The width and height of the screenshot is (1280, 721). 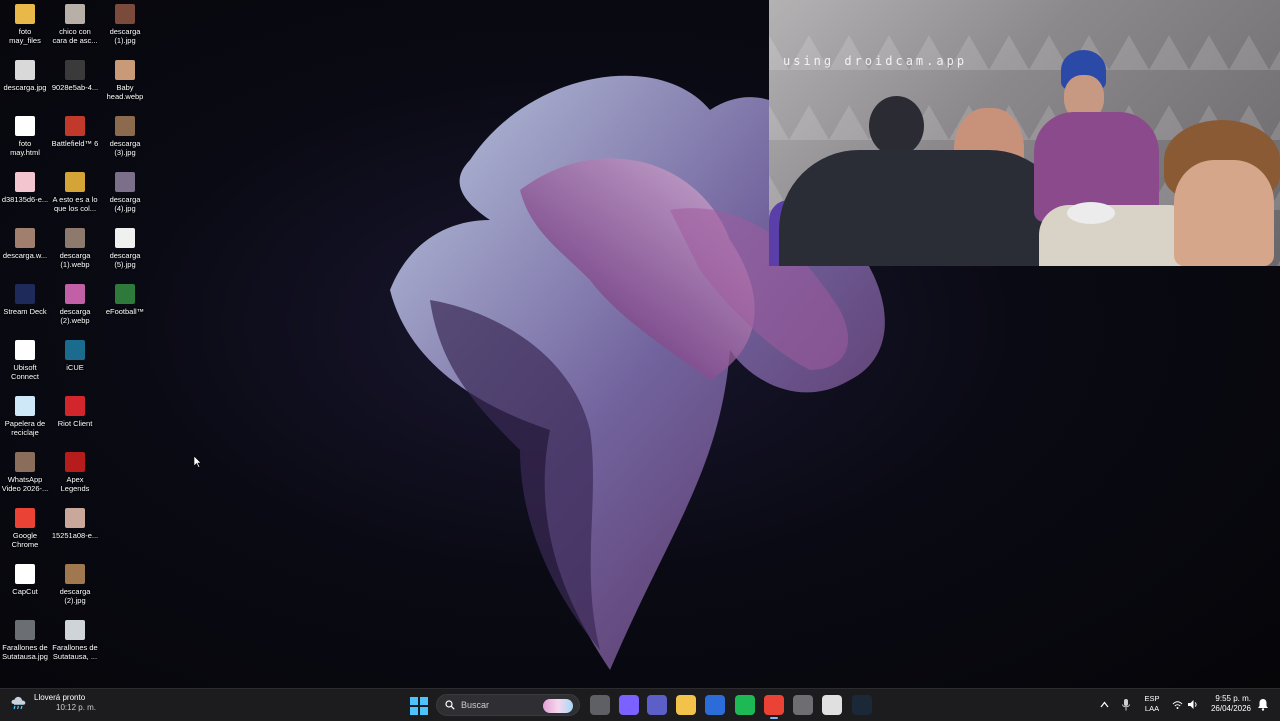 What do you see at coordinates (75, 316) in the screenshot?
I see `desktop-icon-label: descarga (2).webp` at bounding box center [75, 316].